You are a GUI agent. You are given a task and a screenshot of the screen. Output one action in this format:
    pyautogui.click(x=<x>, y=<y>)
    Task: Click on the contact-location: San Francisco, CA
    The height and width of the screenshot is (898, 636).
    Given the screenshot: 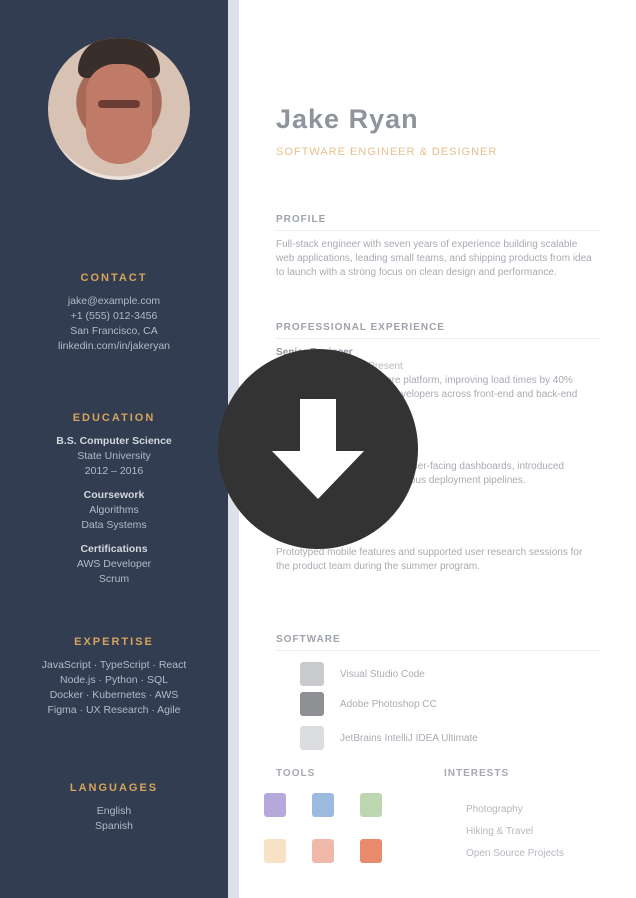 What is the action you would take?
    pyautogui.click(x=114, y=331)
    